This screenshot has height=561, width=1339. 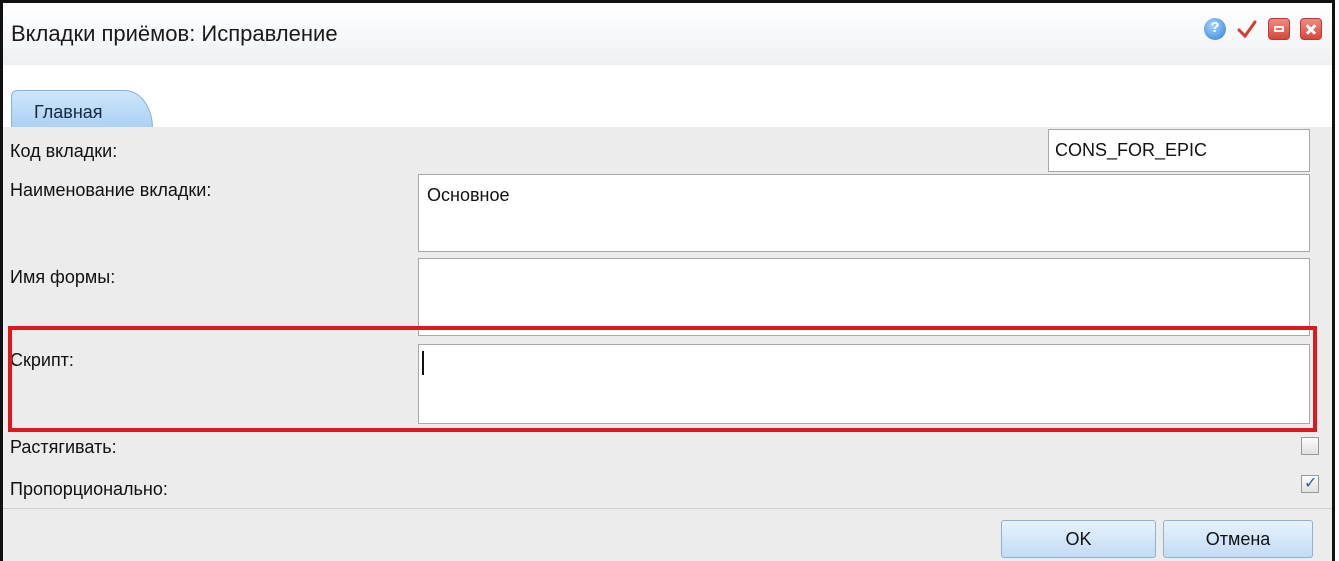 I want to click on ok-button: OK, so click(x=1078, y=539).